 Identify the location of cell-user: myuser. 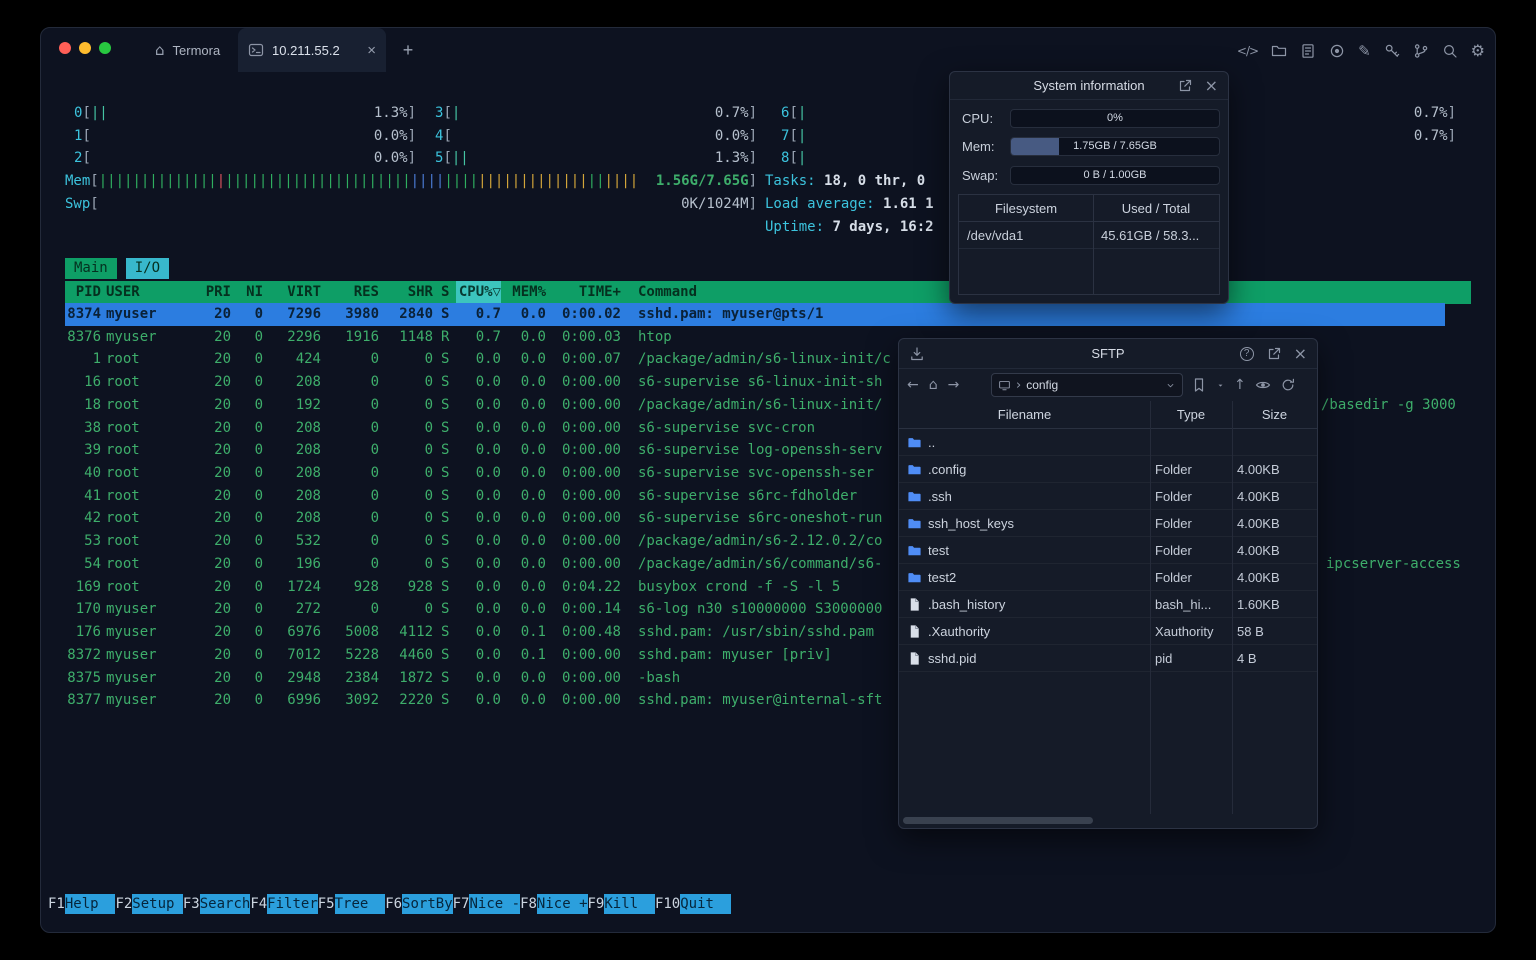
(131, 677).